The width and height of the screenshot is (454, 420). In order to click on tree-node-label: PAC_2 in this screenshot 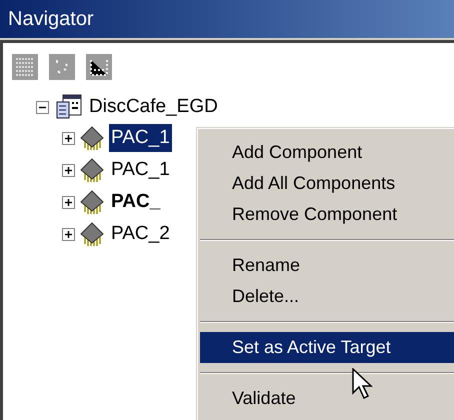, I will do `click(140, 234)`.